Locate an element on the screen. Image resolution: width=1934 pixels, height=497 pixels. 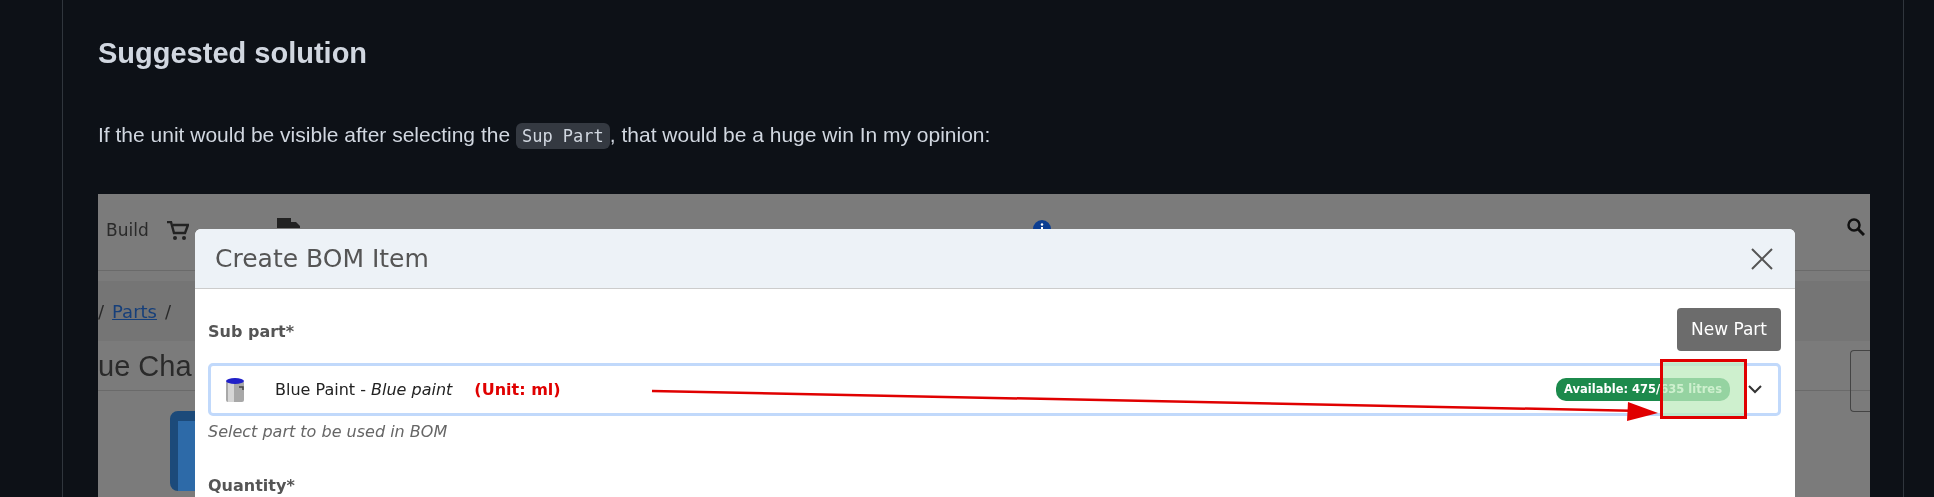
help-text: Select part to be used in BOM is located at coordinates (328, 432).